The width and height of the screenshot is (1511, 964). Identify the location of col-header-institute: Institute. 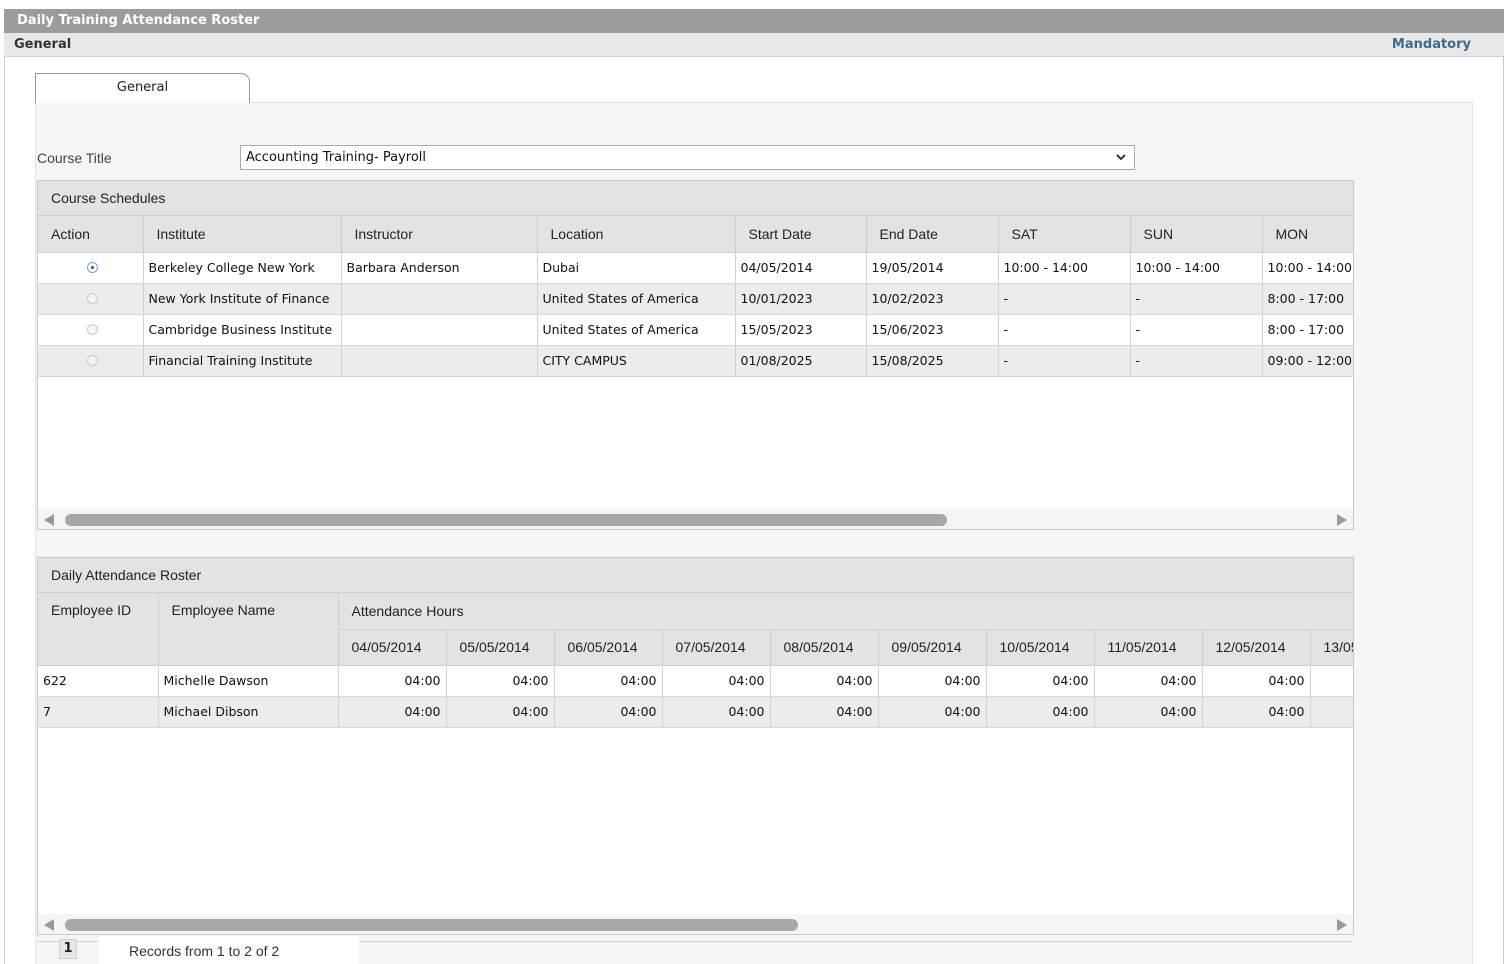
(242, 234).